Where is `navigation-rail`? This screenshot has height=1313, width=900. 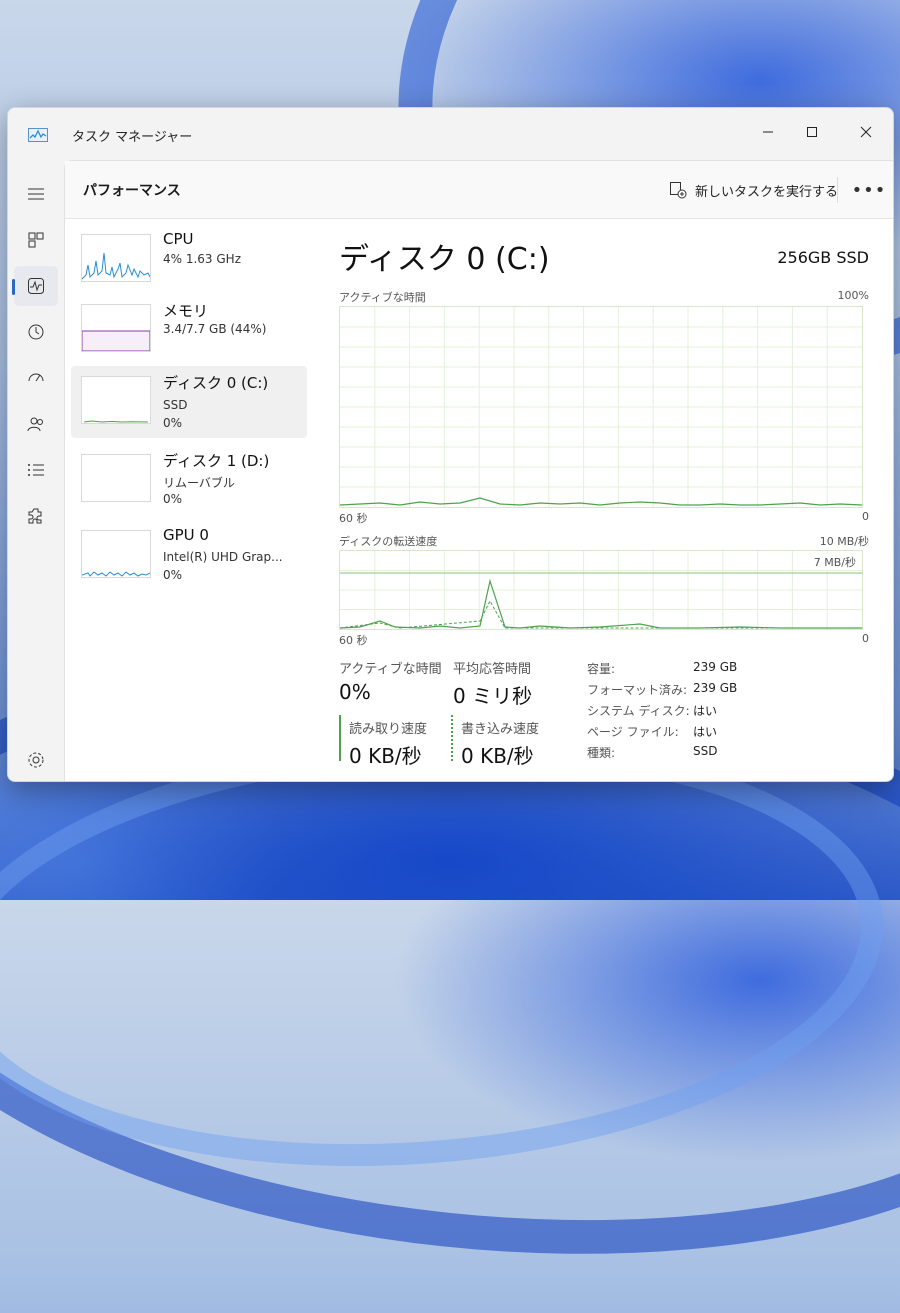
navigation-rail is located at coordinates (36, 470).